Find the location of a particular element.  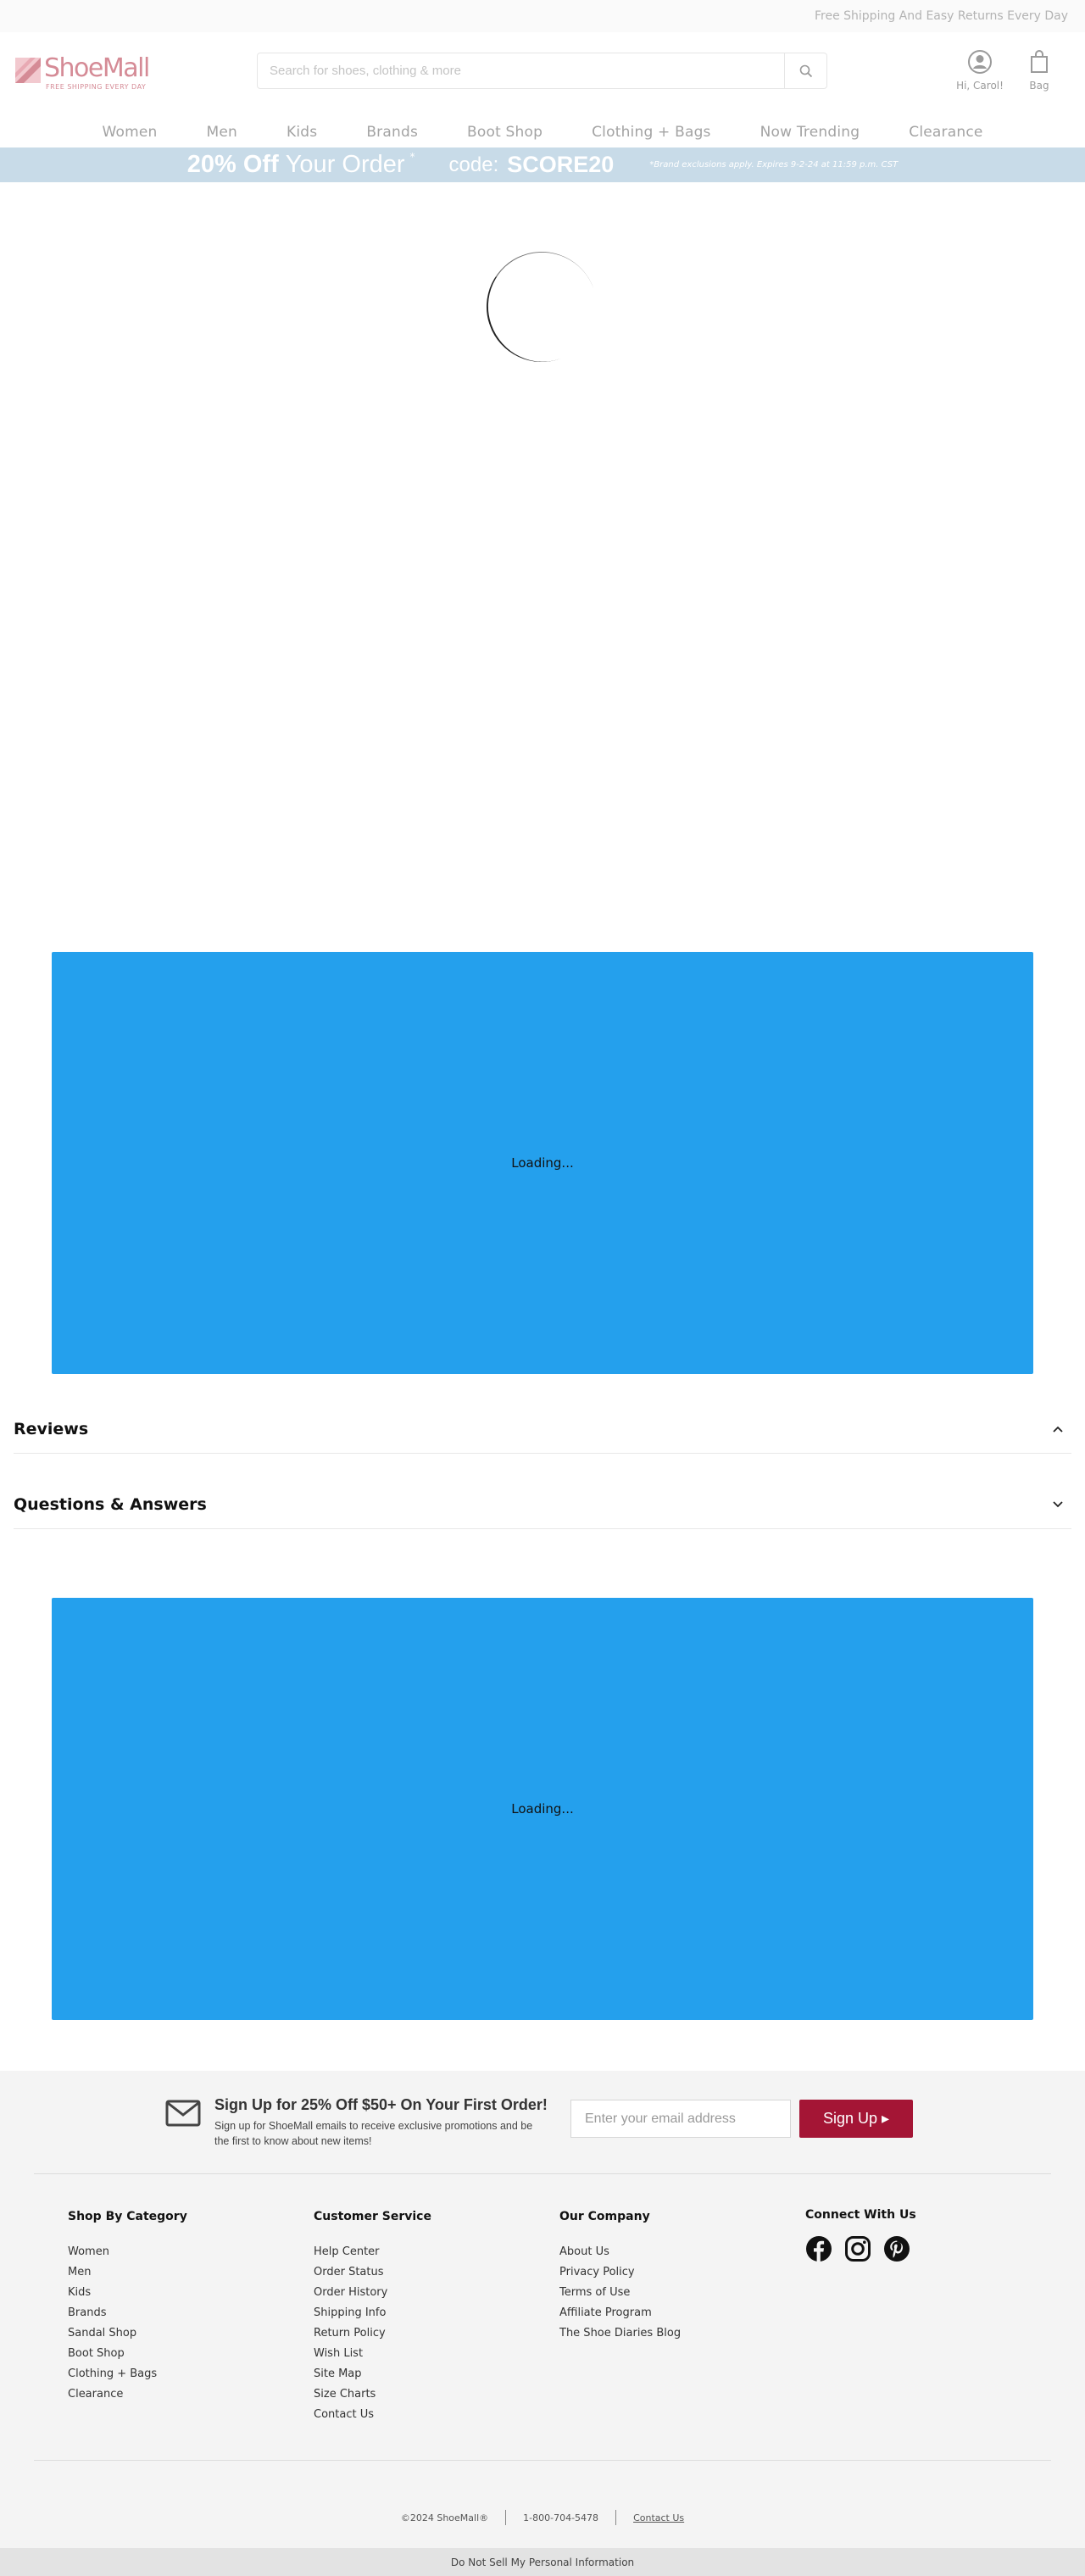

footer-link: Return Policy is located at coordinates (372, 2333).